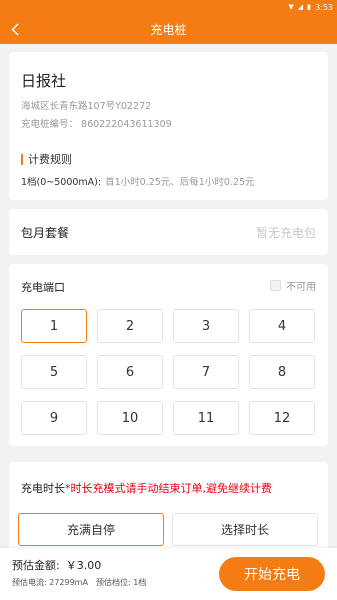 The height and width of the screenshot is (600, 337). I want to click on estimate: 预估金额: ￥3.00, so click(56, 565).